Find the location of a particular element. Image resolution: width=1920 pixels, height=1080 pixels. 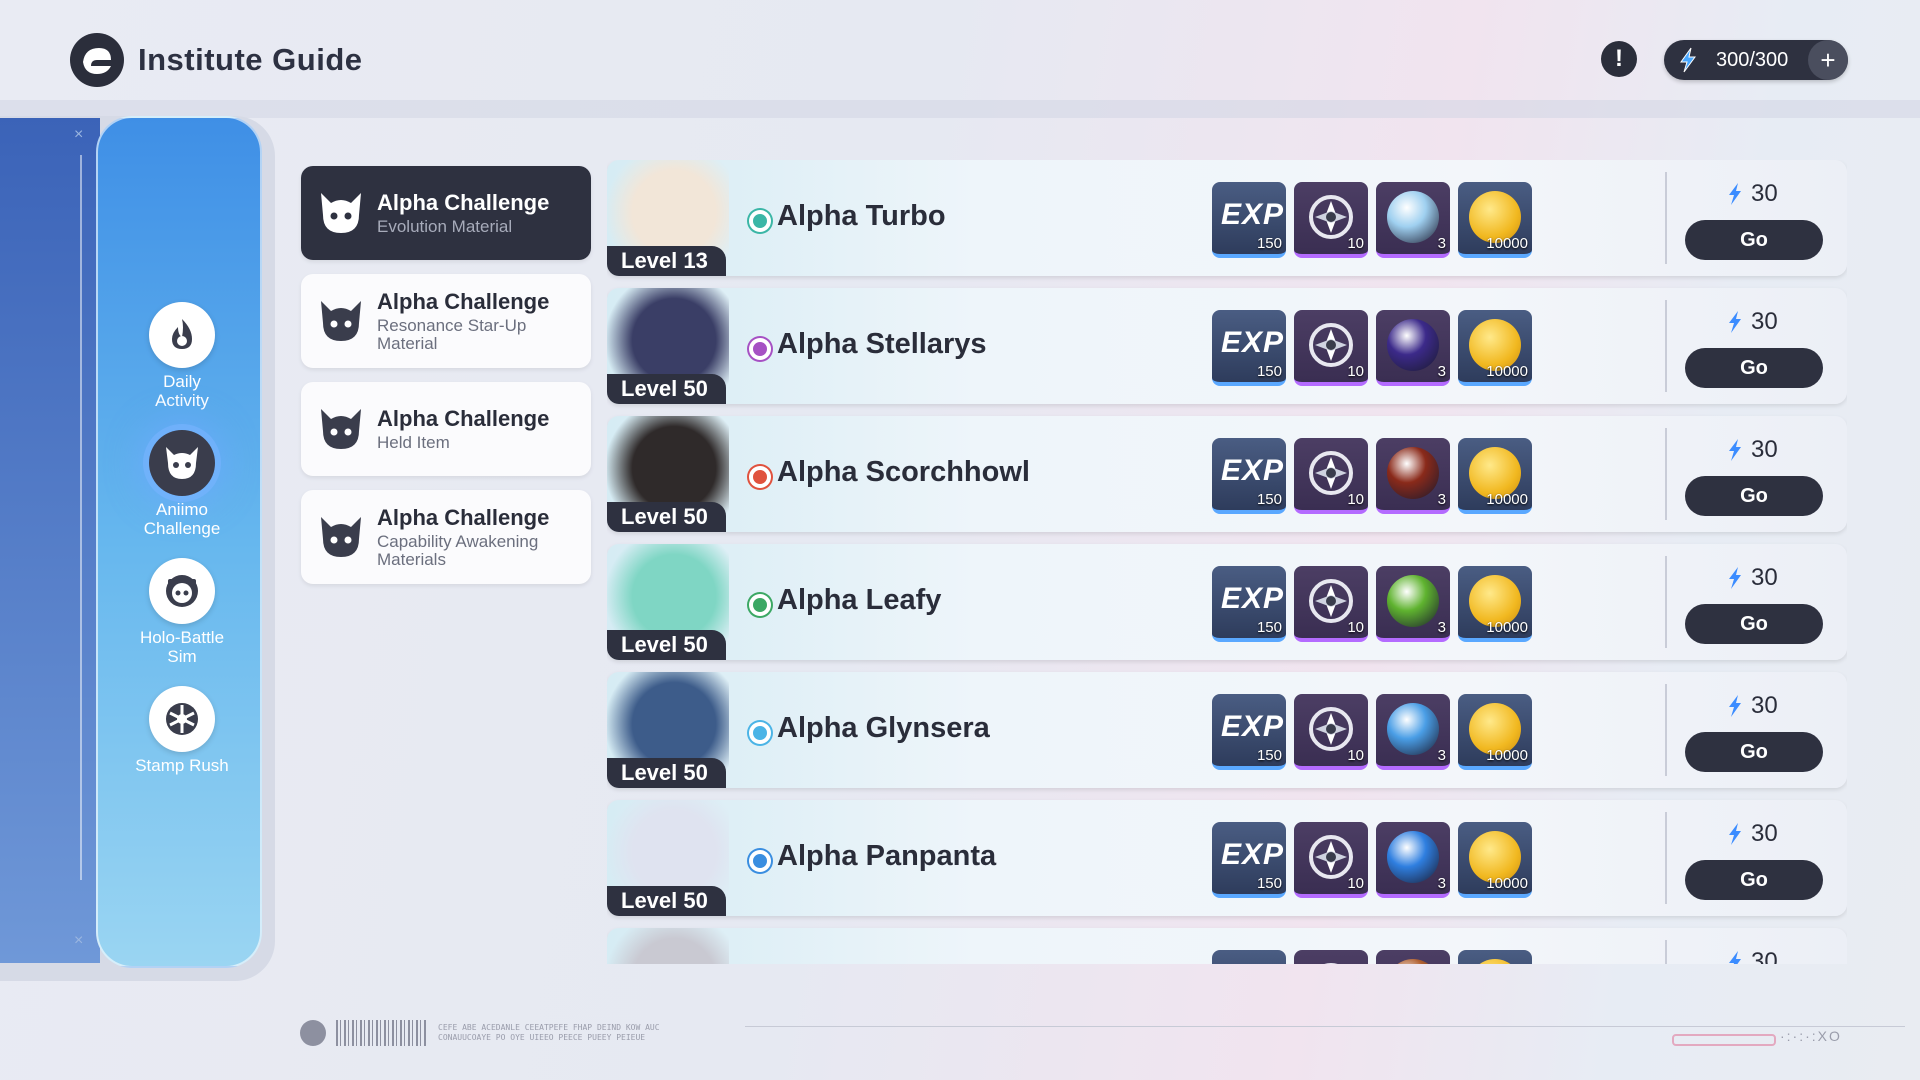

header-band is located at coordinates (960, 109).